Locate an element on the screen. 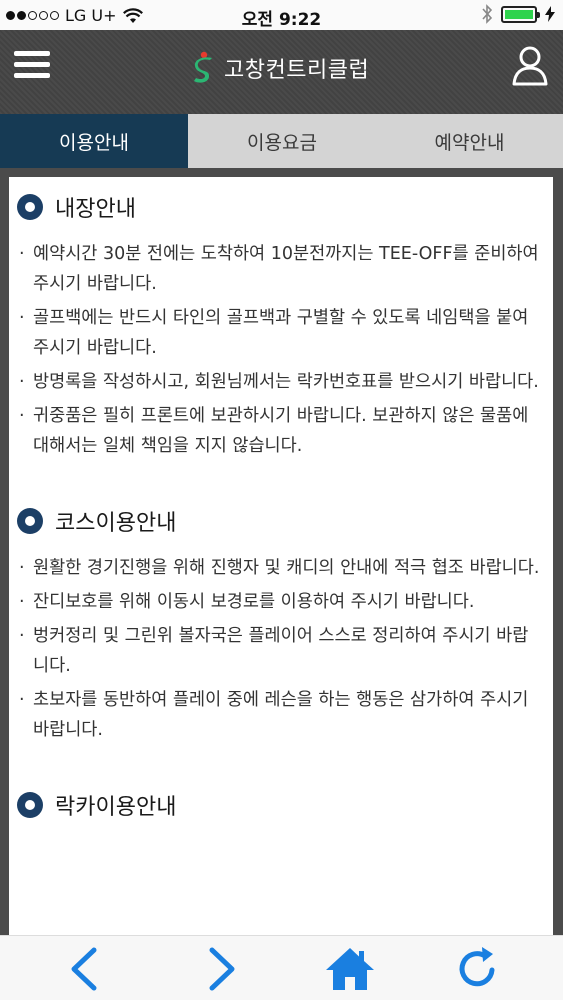  reload-button is located at coordinates (477, 969).